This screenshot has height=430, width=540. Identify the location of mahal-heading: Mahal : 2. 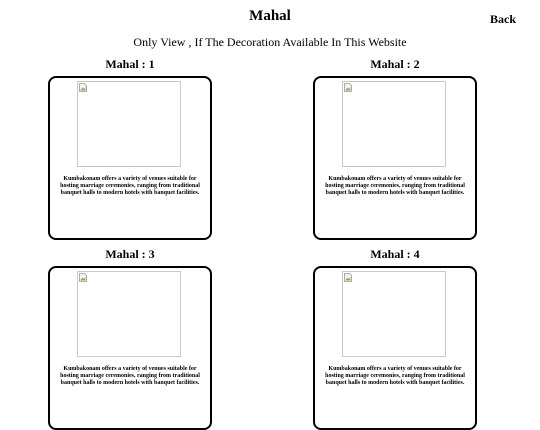
(395, 64).